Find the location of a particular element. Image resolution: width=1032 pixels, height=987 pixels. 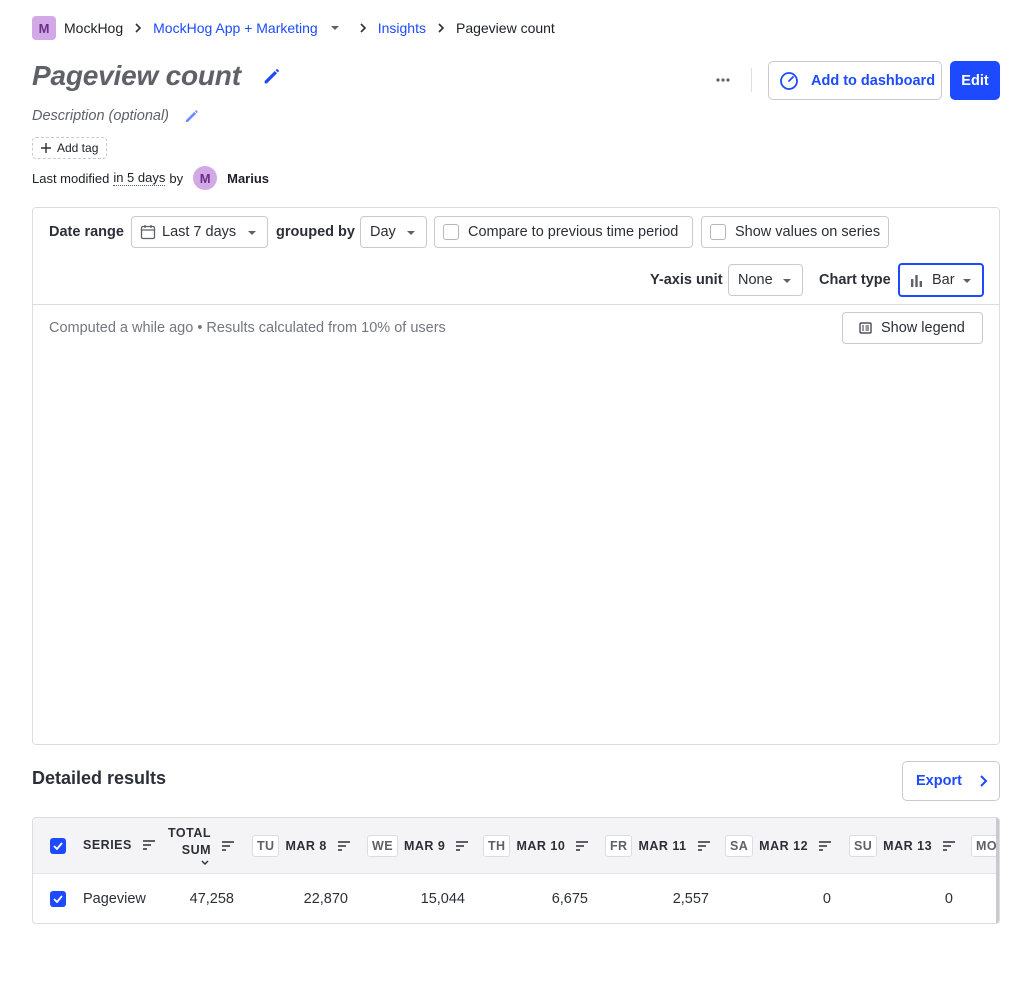

date-range-value: Last 7 days is located at coordinates (199, 232).